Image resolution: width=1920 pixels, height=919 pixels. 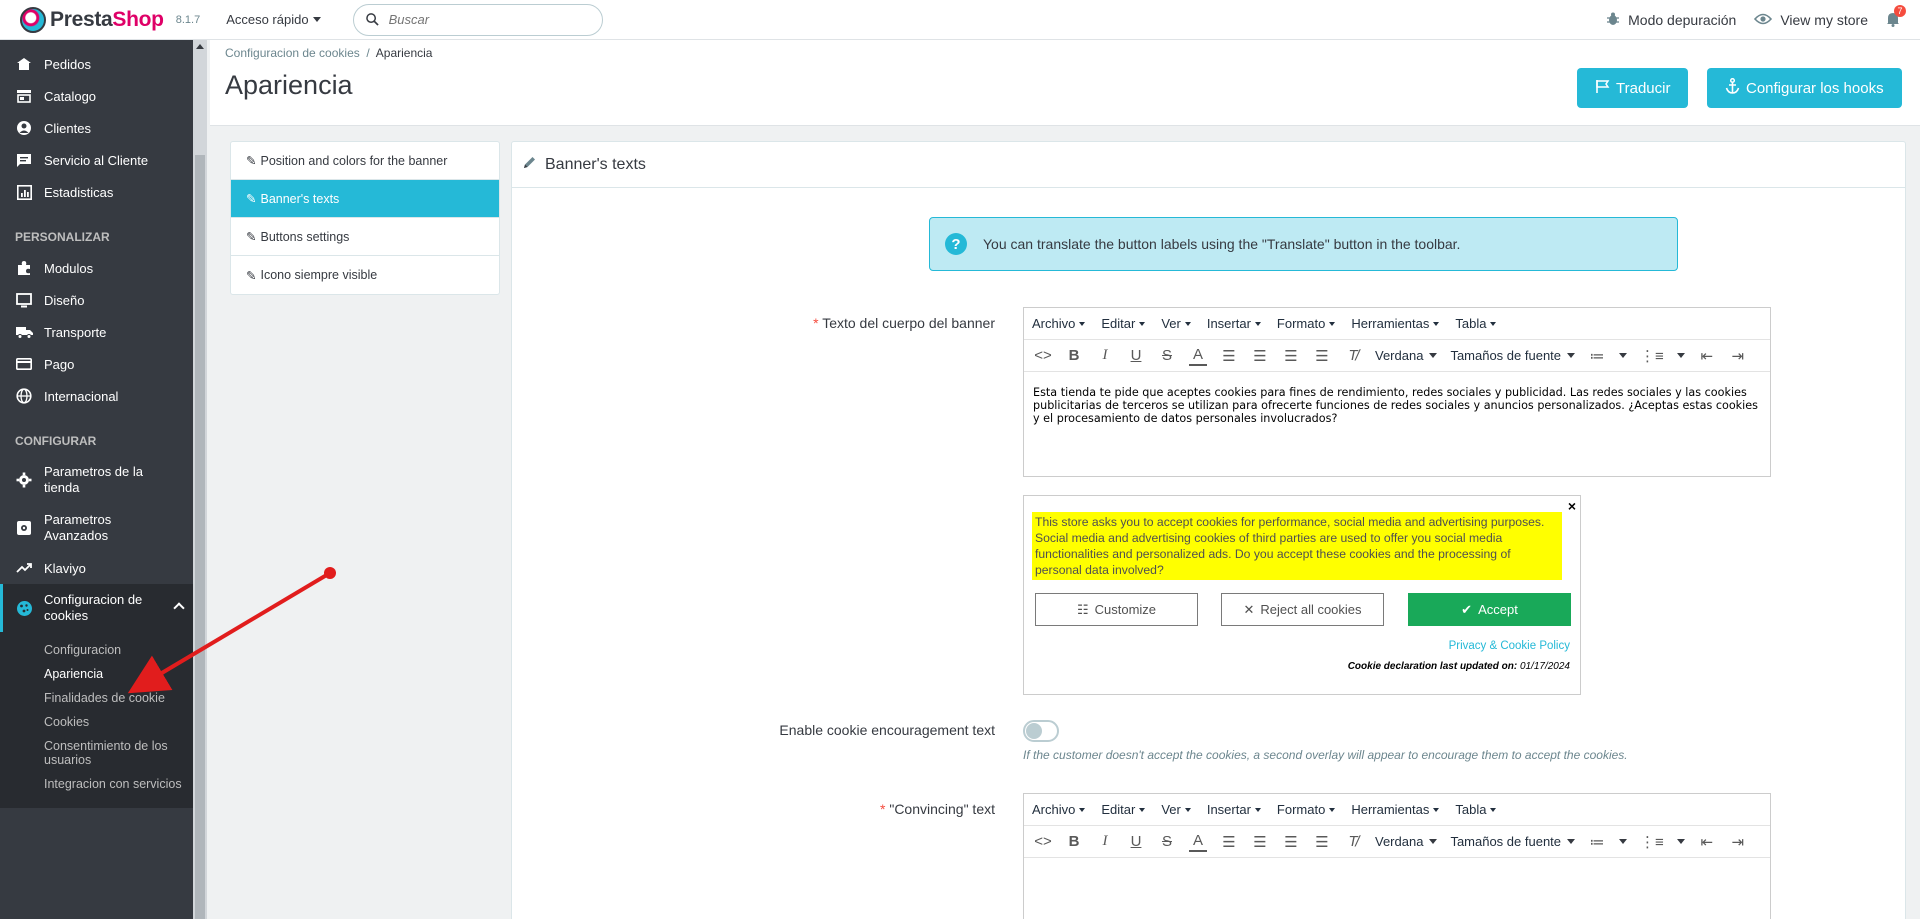 What do you see at coordinates (96, 753) in the screenshot?
I see `submenu-item-user-consent: Consentimiento de los usuarios` at bounding box center [96, 753].